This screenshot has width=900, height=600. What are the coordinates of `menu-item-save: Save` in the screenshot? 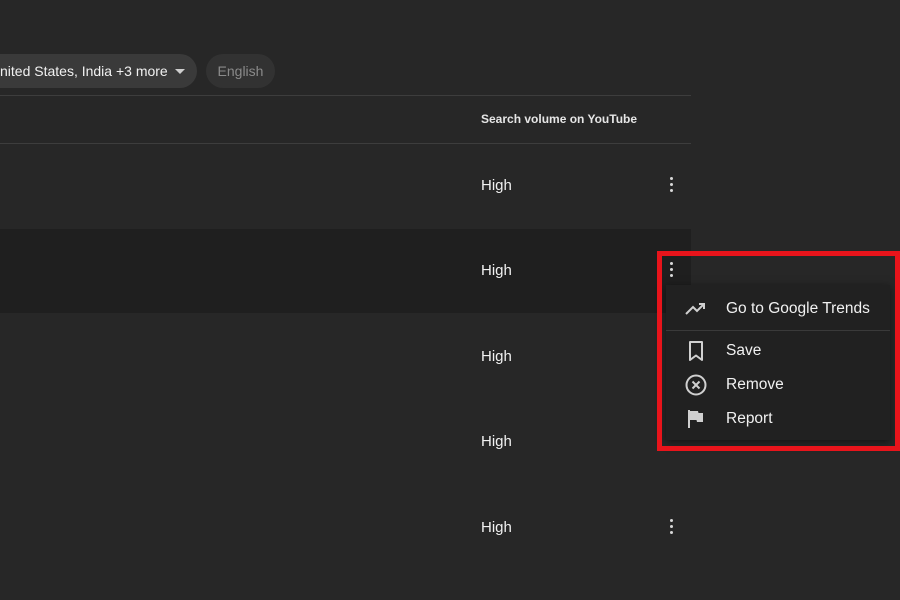 It's located at (778, 351).